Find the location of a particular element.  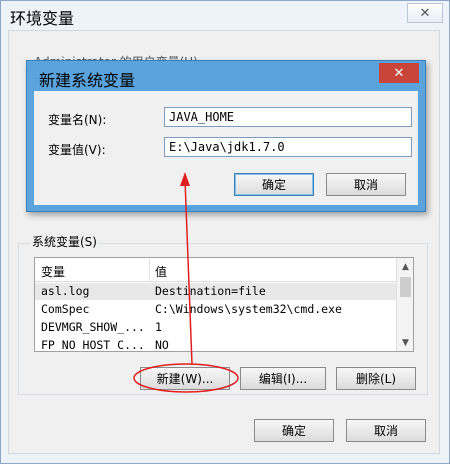

highlight-ellipse is located at coordinates (186, 378).